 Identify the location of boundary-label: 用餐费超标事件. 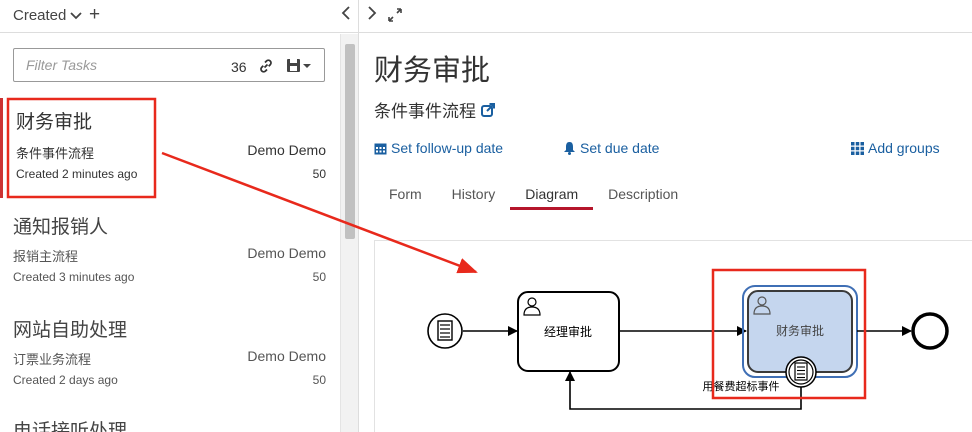
(741, 386).